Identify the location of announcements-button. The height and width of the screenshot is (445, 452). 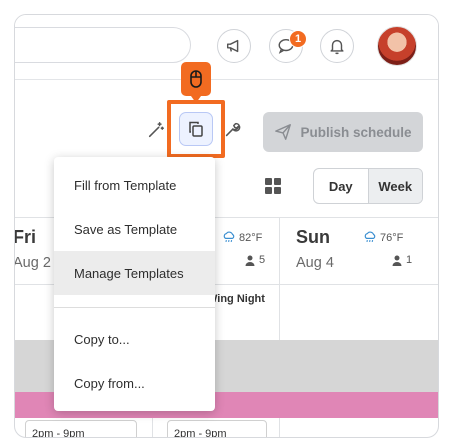
(234, 46).